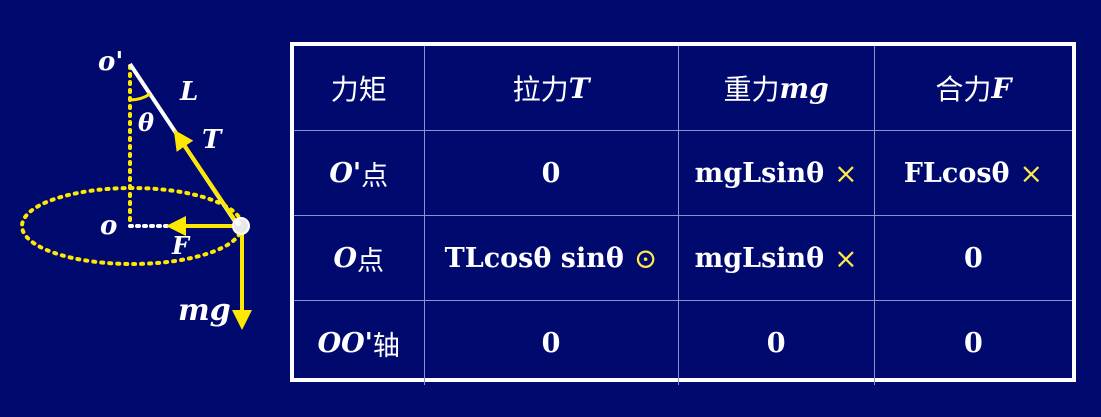  Describe the element at coordinates (550, 88) in the screenshot. I see `header-tension: 拉力 T` at that location.